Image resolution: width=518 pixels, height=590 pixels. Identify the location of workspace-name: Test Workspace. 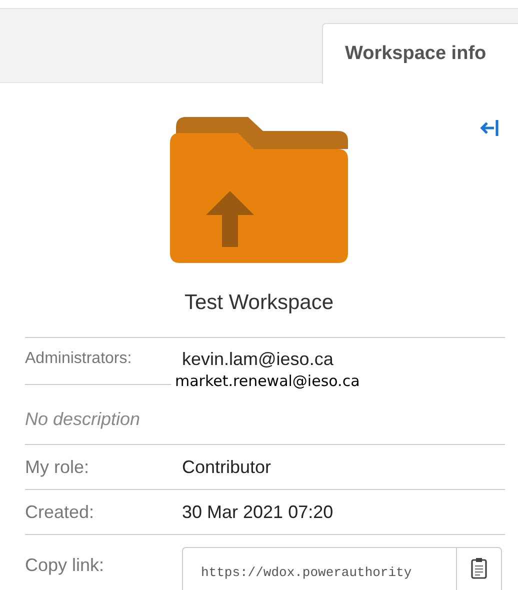
(259, 303).